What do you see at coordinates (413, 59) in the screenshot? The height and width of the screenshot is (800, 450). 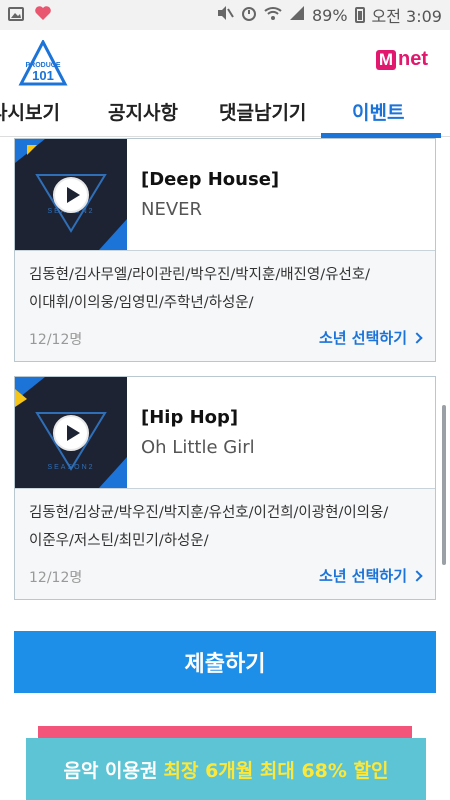 I see `mnet-logo-net: net` at bounding box center [413, 59].